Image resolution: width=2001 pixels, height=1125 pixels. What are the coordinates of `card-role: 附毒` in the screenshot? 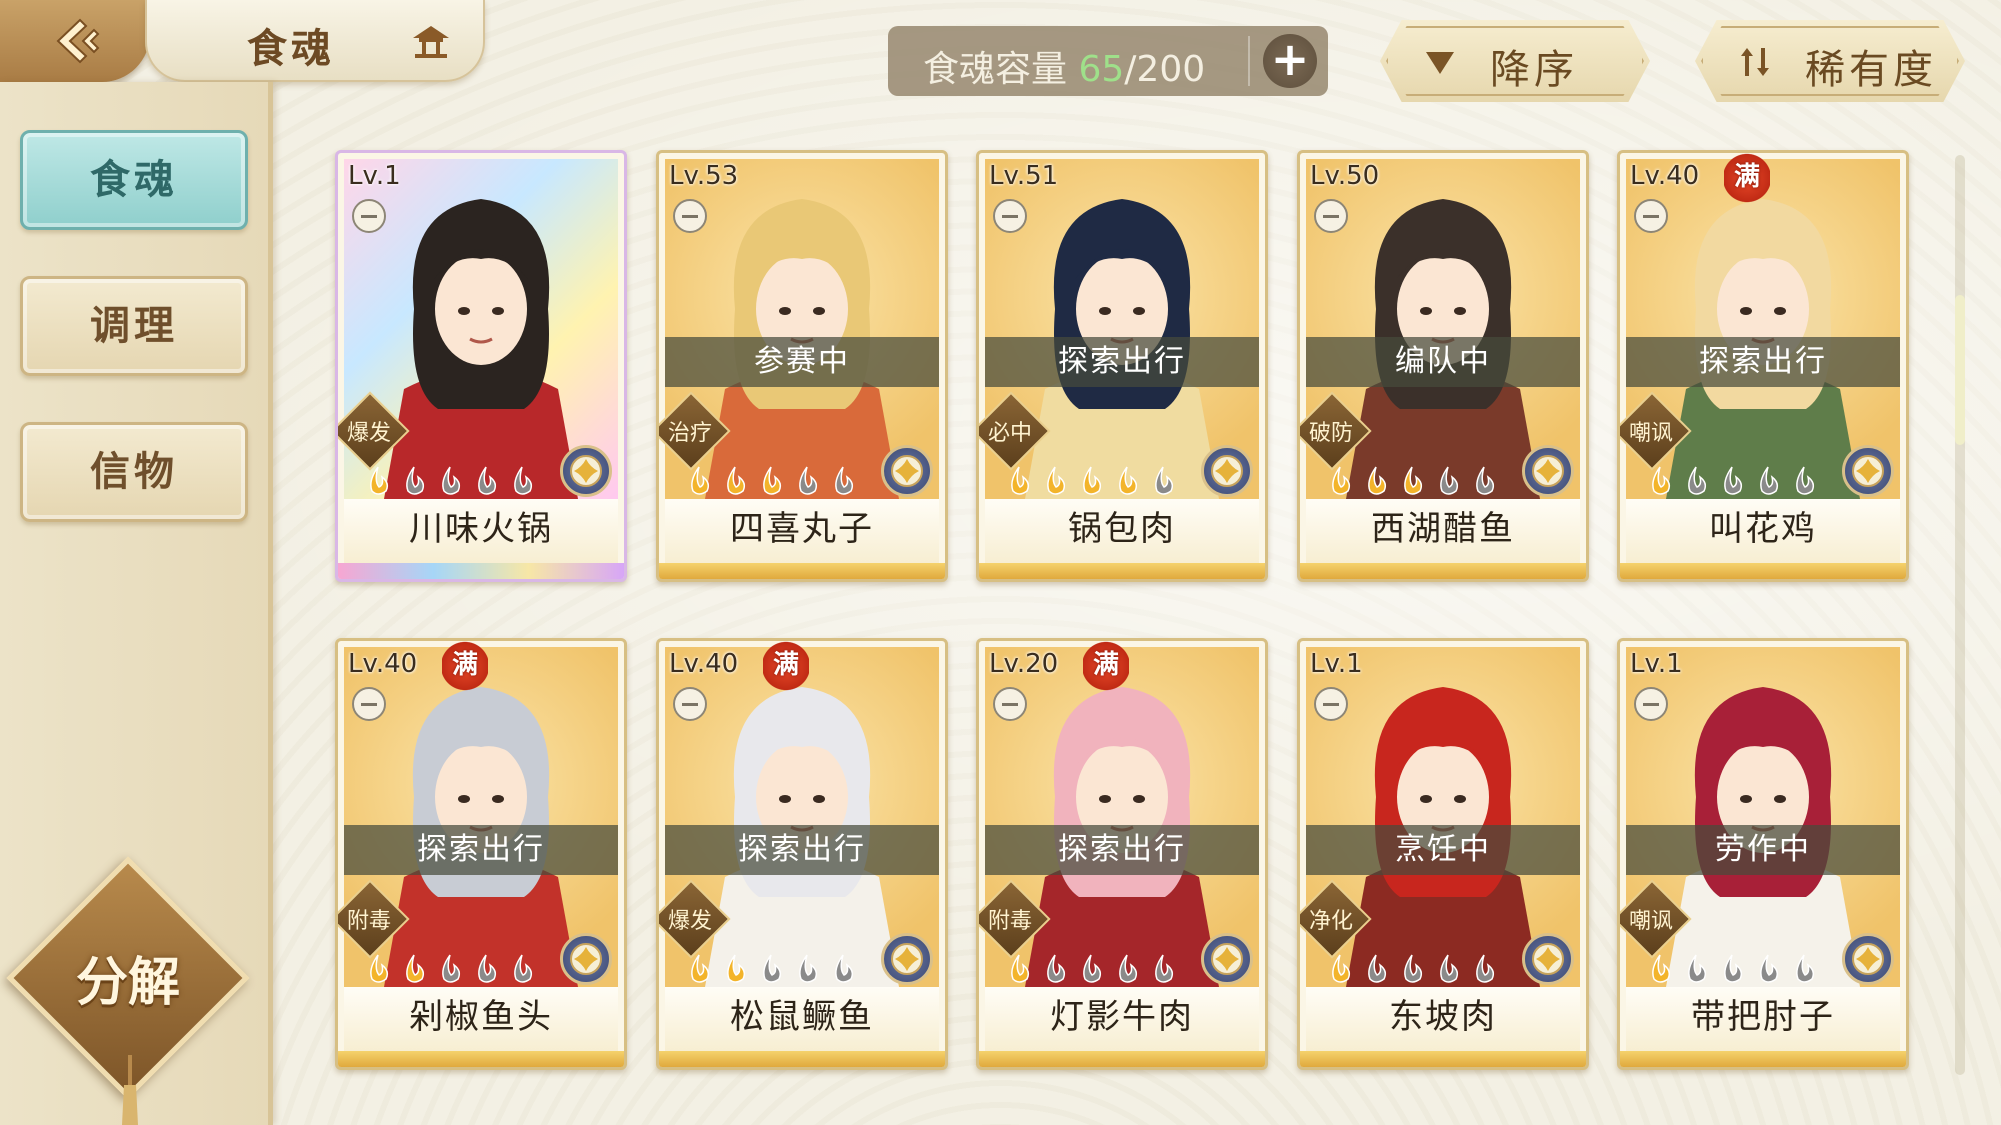 It's located at (1009, 921).